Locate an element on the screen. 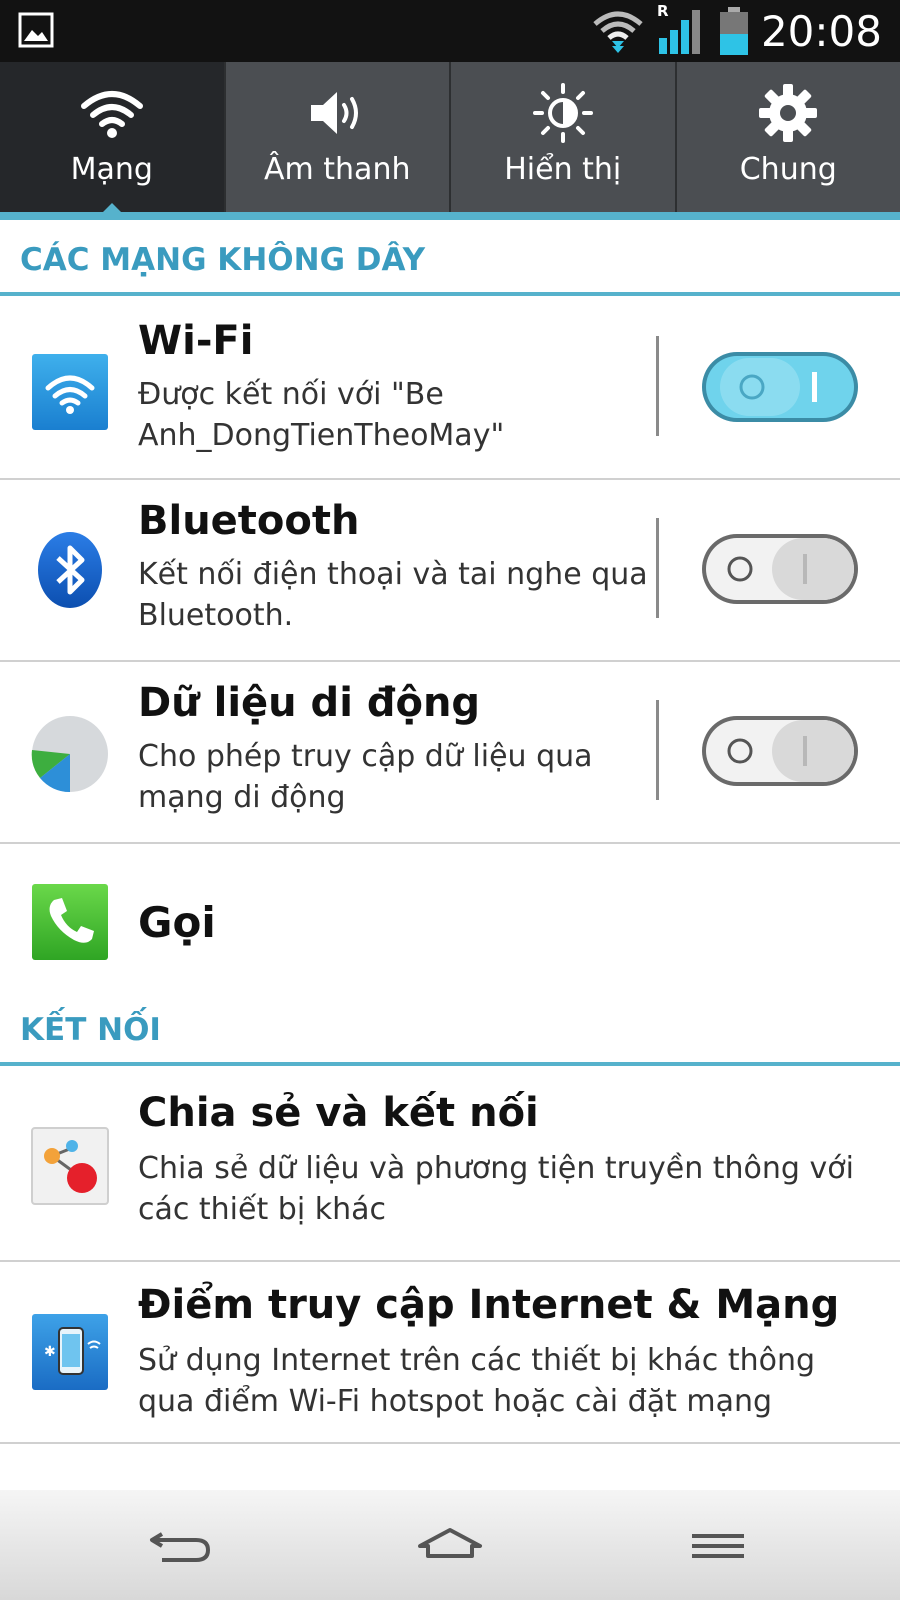 This screenshot has height=1600, width=900. bluetooth-icon is located at coordinates (70, 570).